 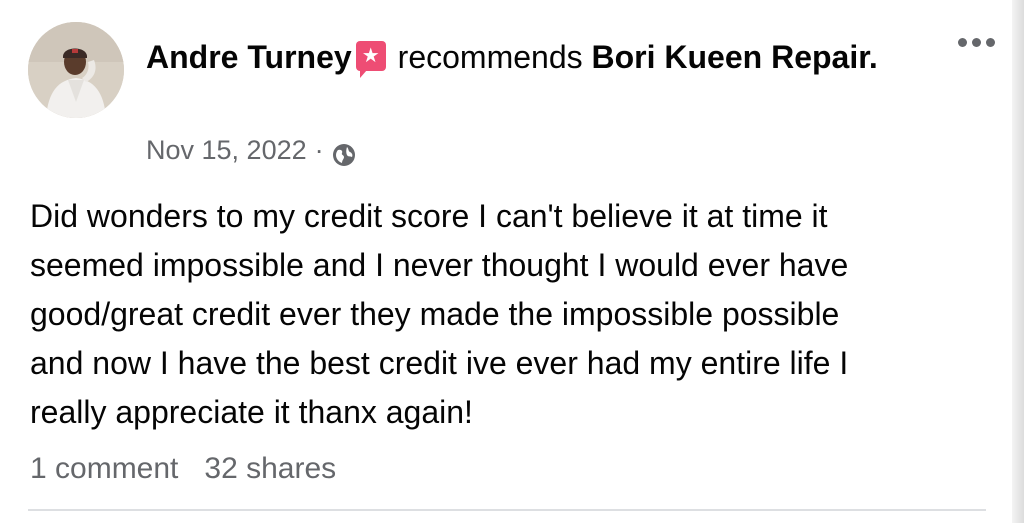 I want to click on screen-edge, so click(x=1018, y=261).